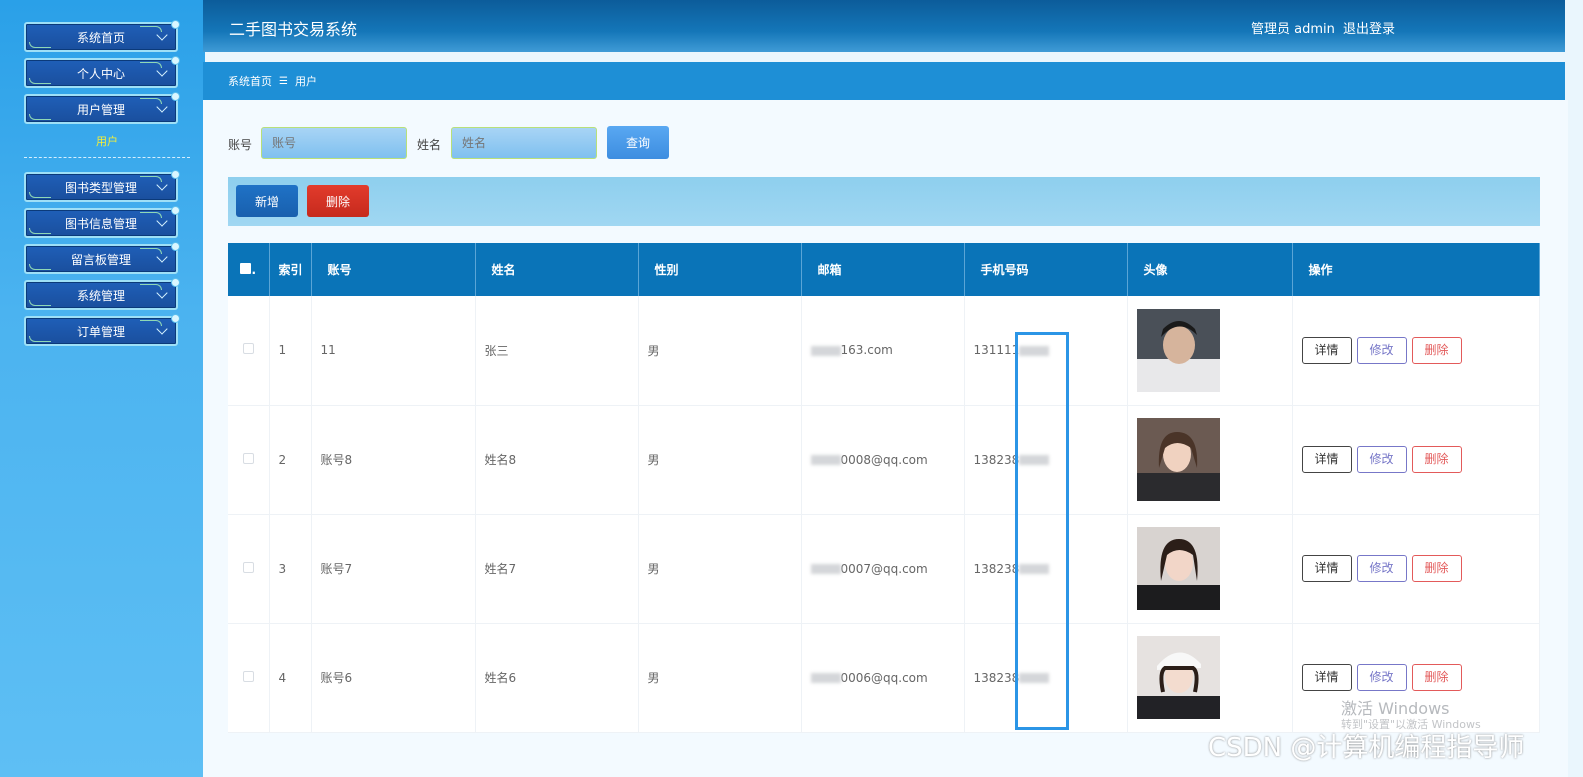  I want to click on batch-delete-button: 删除, so click(338, 201).